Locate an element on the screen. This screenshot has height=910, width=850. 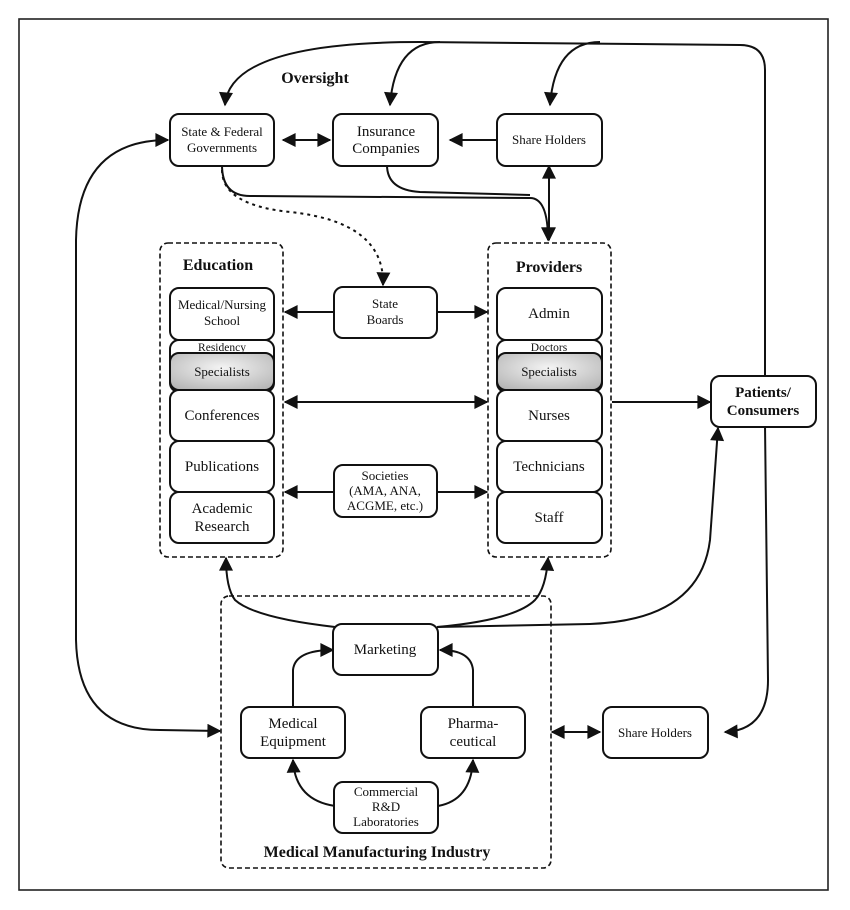
education-item-research: Academic Research is located at coordinates (222, 517).